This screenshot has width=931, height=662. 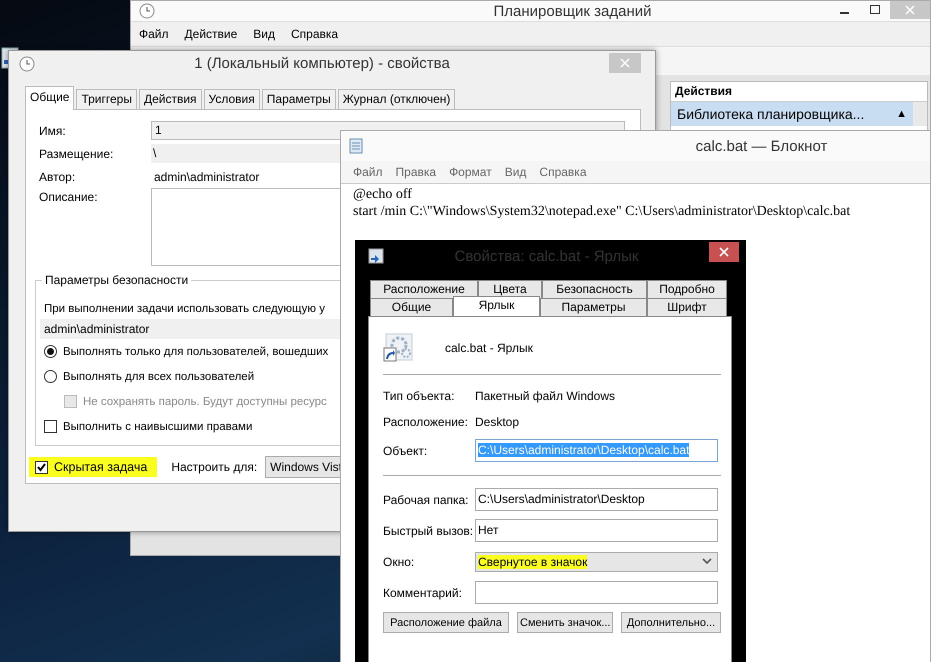 What do you see at coordinates (602, 211) in the screenshot?
I see `text-line: start /min C:\"Windows\System32\notepad.exe" C:\Users\administrator\Desktop\calc.bat` at bounding box center [602, 211].